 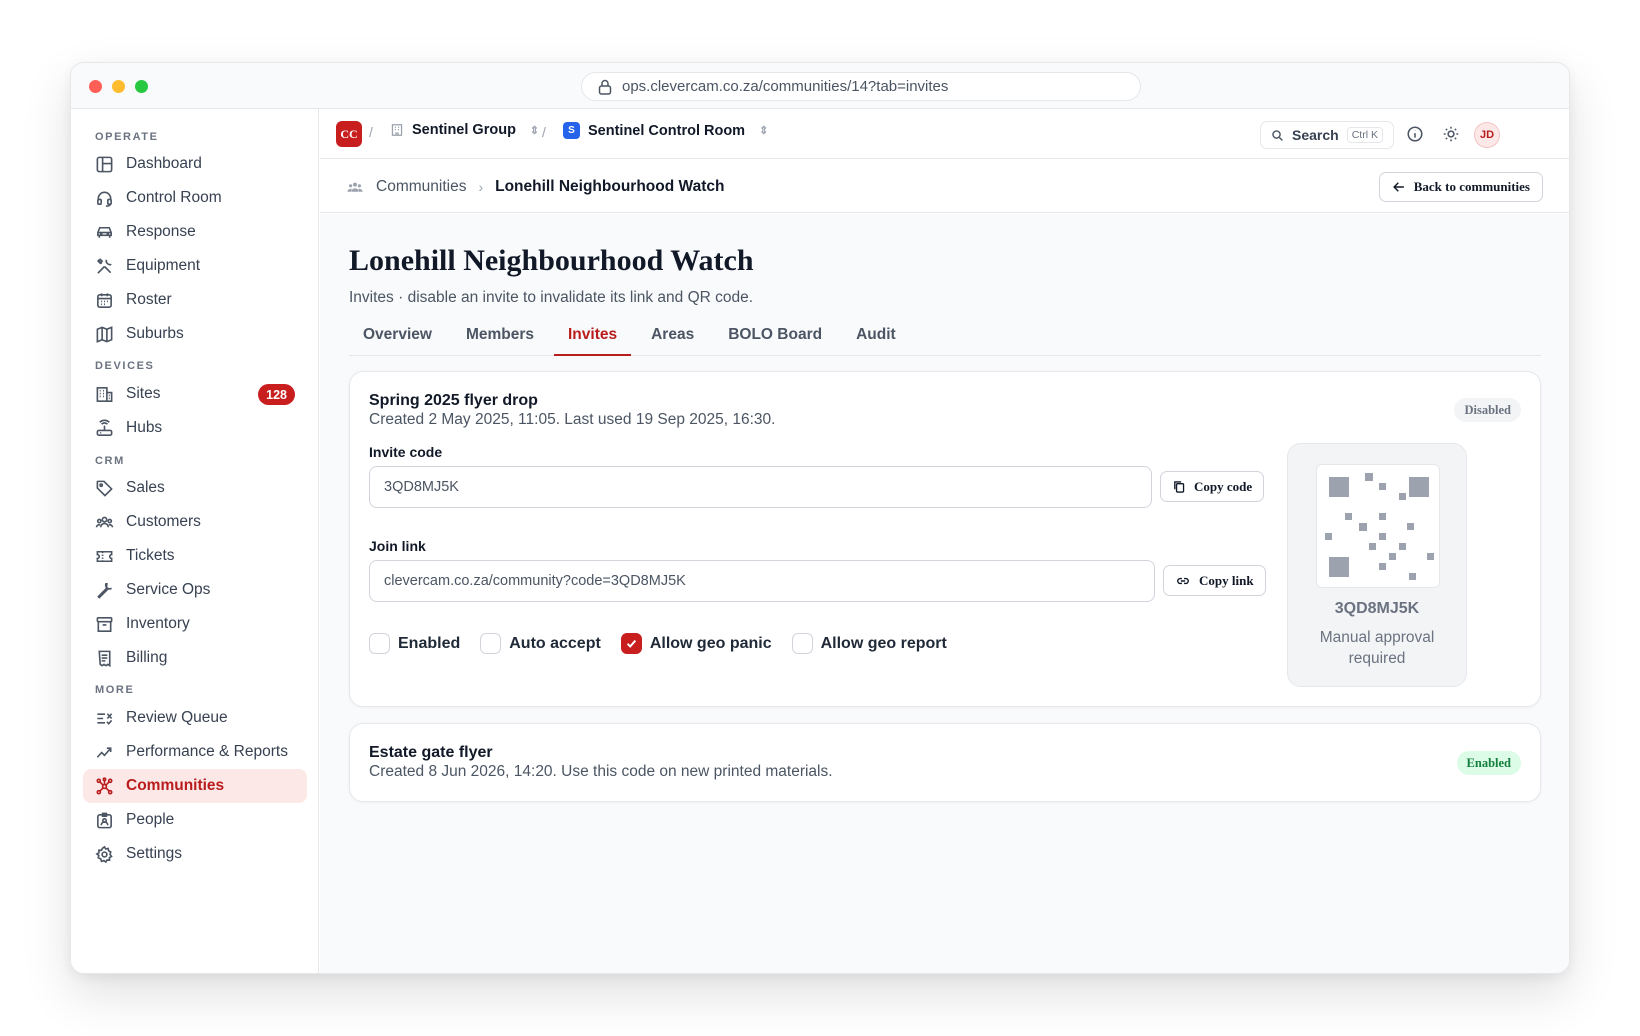 What do you see at coordinates (453, 400) in the screenshot?
I see `invite-name: Spring 2025 flyer drop` at bounding box center [453, 400].